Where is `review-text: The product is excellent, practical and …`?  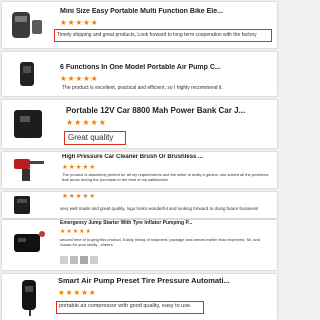
review-text: The product is excellent, practical and … is located at coordinates (142, 88).